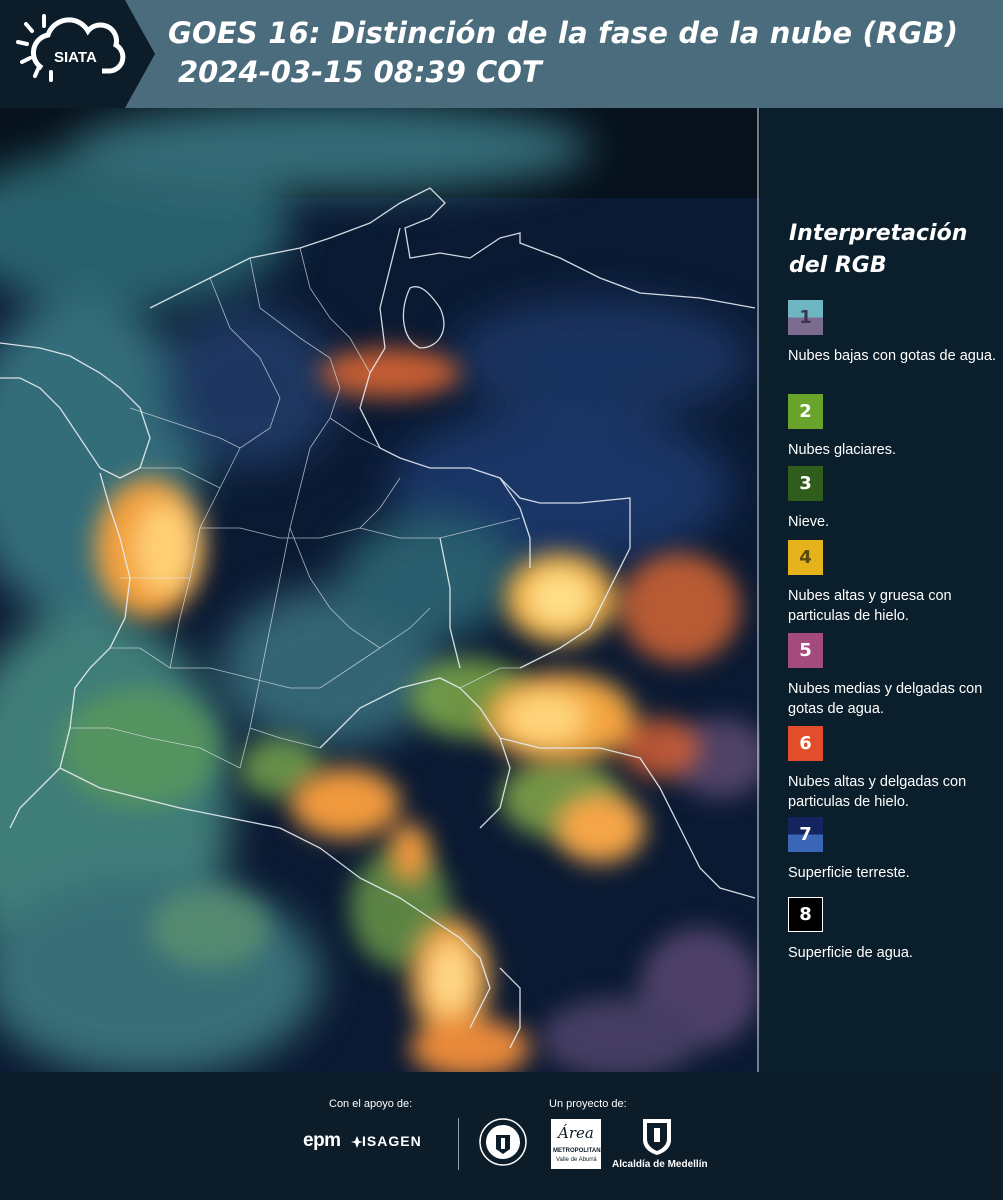 This screenshot has height=1200, width=1003. Describe the element at coordinates (75, 57) in the screenshot. I see `siata-logo-text: SIATA` at that location.